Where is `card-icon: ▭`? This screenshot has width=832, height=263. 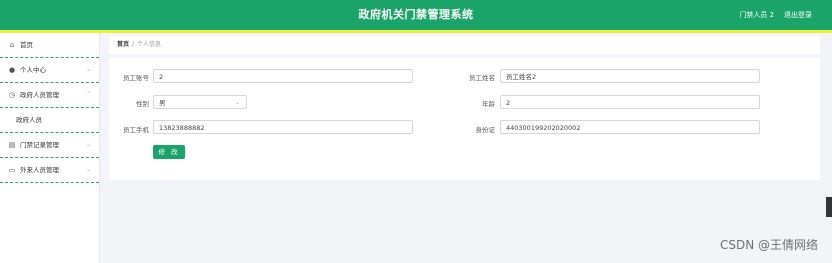 card-icon: ▭ is located at coordinates (12, 170).